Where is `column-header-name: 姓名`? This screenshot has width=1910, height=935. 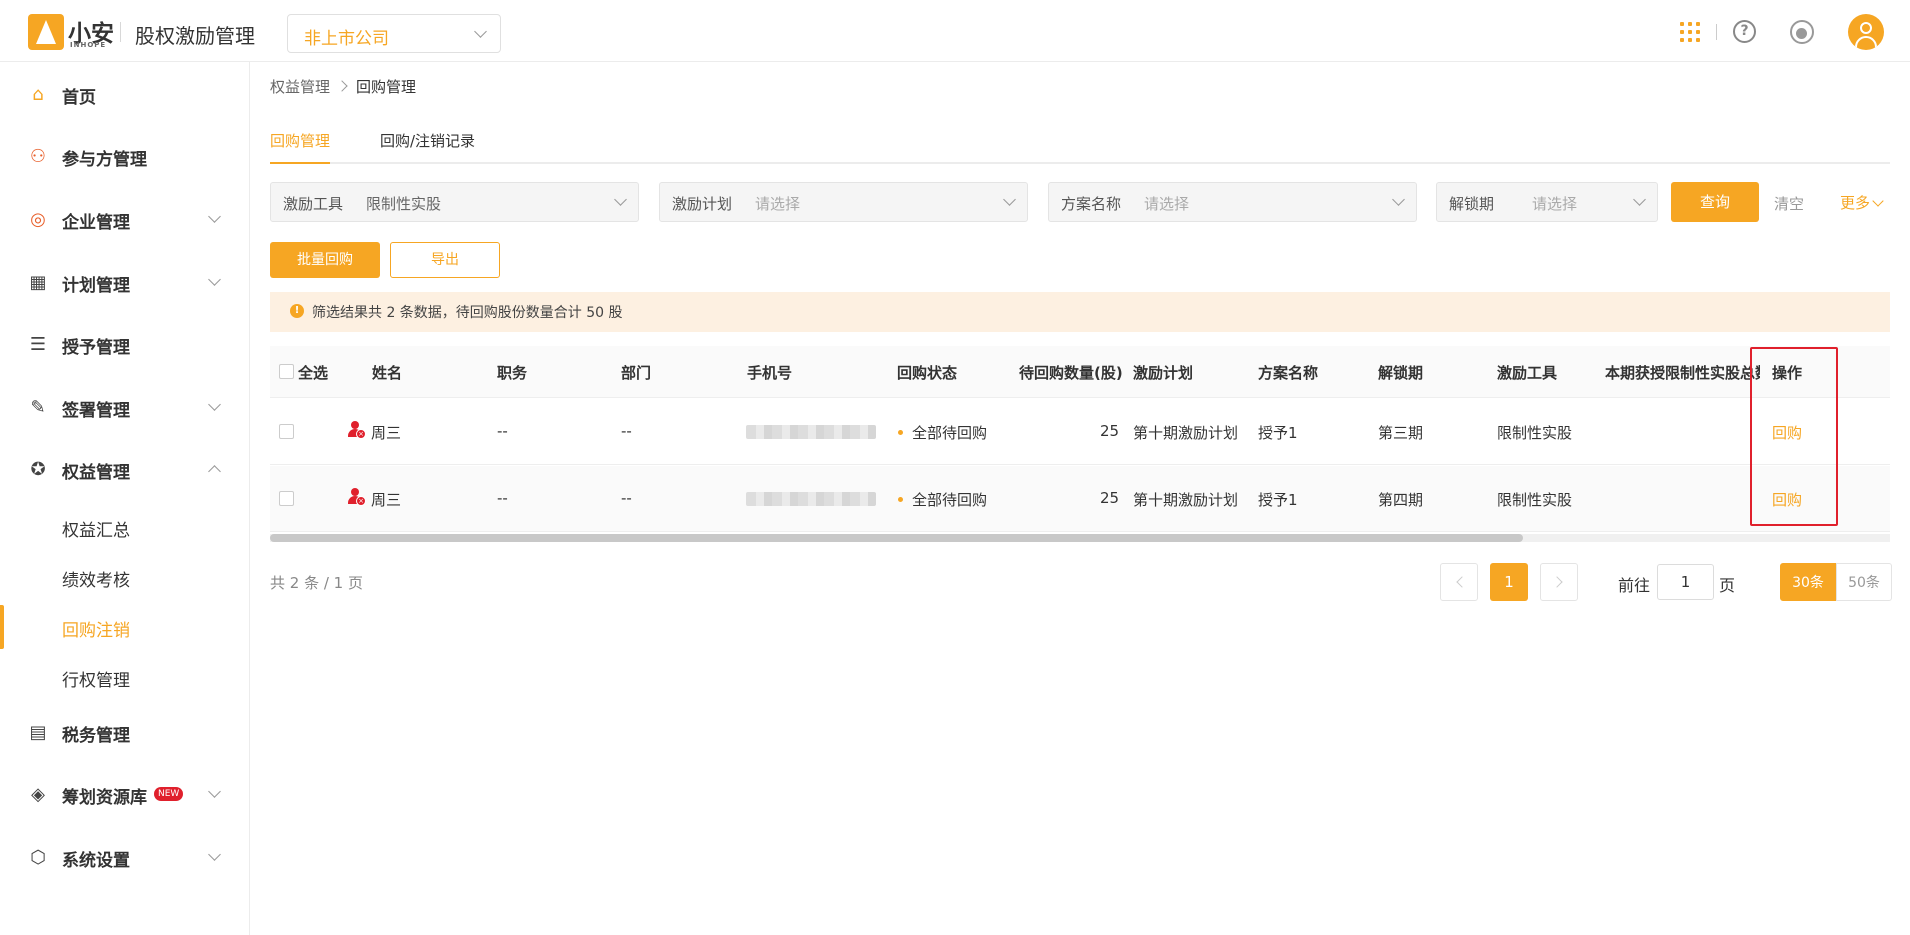 column-header-name: 姓名 is located at coordinates (387, 373).